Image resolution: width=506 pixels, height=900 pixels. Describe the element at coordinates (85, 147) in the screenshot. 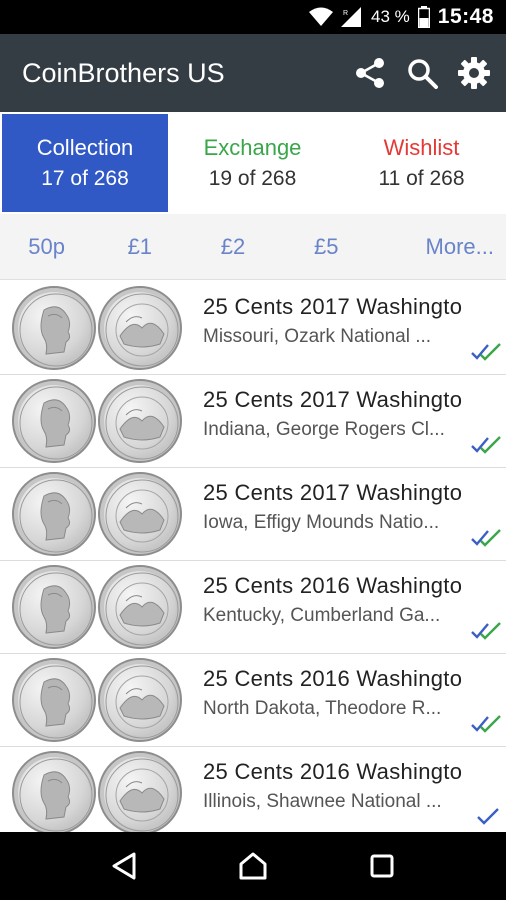

I see `tab-label: Collection` at that location.